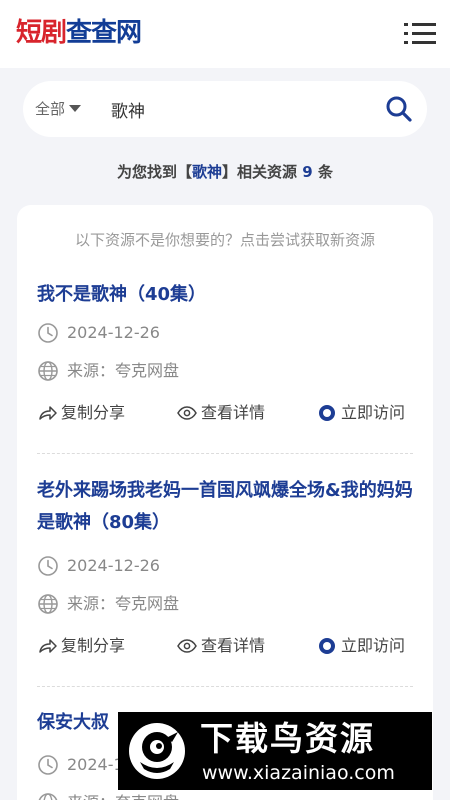  What do you see at coordinates (298, 773) in the screenshot?
I see `watermark-url: www.xiazainiao.com` at bounding box center [298, 773].